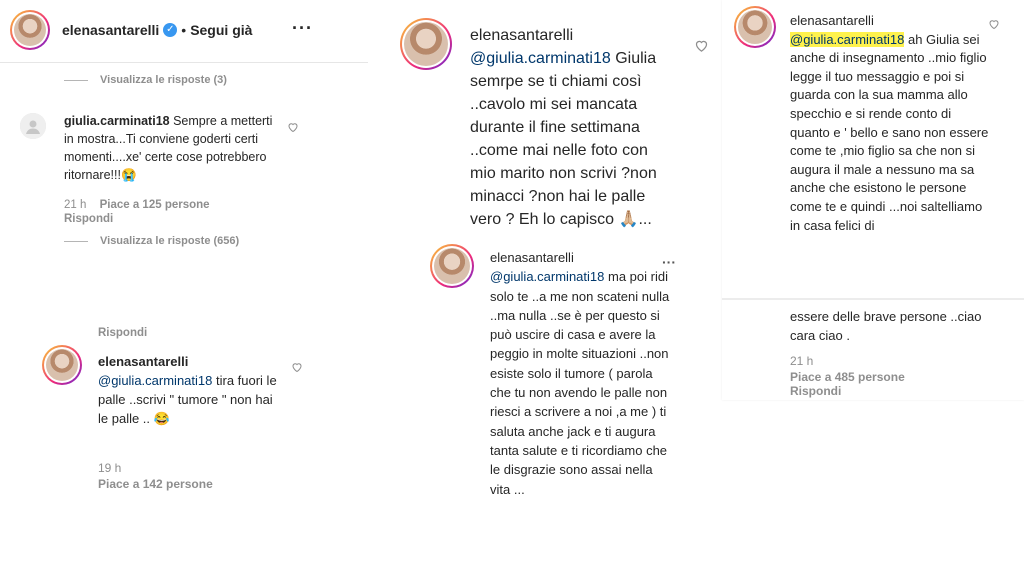 Image resolution: width=1024 pixels, height=576 pixels. I want to click on view-replies-button-1: Visualizza le risposte (3), so click(145, 80).